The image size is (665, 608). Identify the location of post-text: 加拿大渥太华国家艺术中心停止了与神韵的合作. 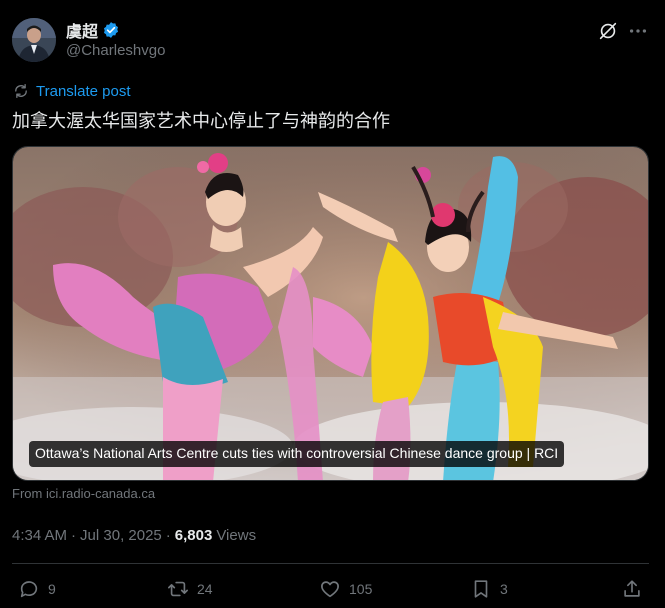
(201, 121).